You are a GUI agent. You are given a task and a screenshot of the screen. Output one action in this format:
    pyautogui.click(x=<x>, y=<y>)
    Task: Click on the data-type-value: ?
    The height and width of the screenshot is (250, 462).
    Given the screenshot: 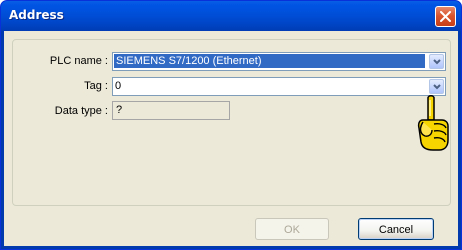 What is the action you would take?
    pyautogui.click(x=119, y=110)
    